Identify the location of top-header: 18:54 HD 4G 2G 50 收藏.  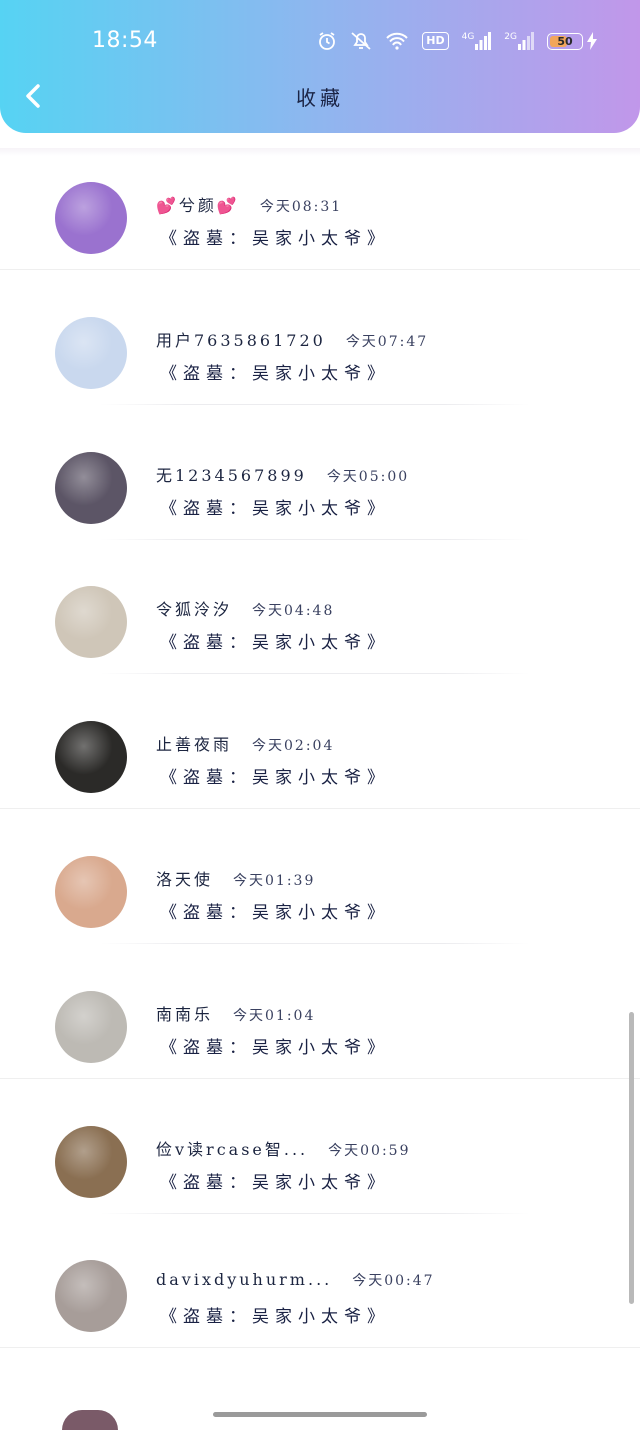
(320, 66).